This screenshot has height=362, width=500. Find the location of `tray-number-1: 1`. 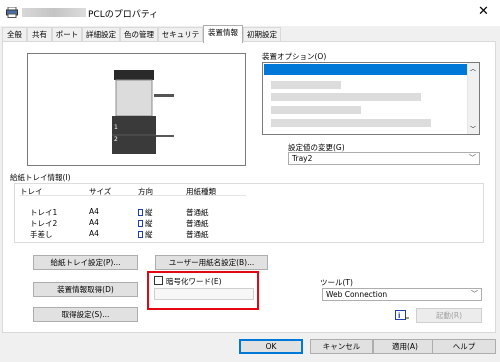

tray-number-1: 1 is located at coordinates (116, 127).